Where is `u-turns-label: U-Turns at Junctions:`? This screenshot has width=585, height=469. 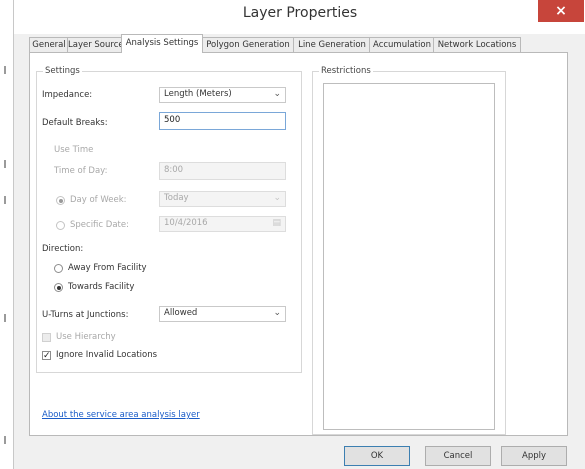 u-turns-label: U-Turns at Junctions: is located at coordinates (85, 315).